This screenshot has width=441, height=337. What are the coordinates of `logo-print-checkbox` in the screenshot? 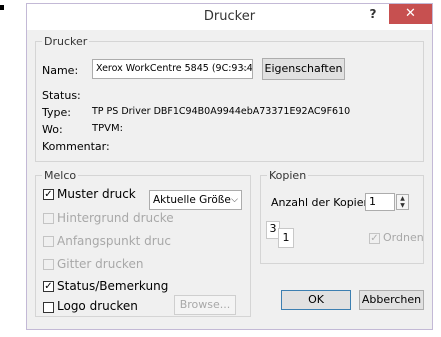 It's located at (48, 307).